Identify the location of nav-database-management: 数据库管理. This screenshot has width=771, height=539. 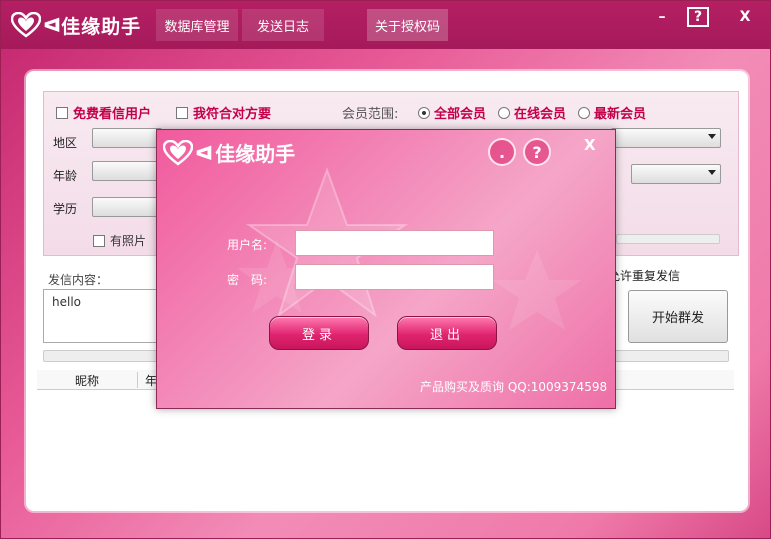
(197, 25).